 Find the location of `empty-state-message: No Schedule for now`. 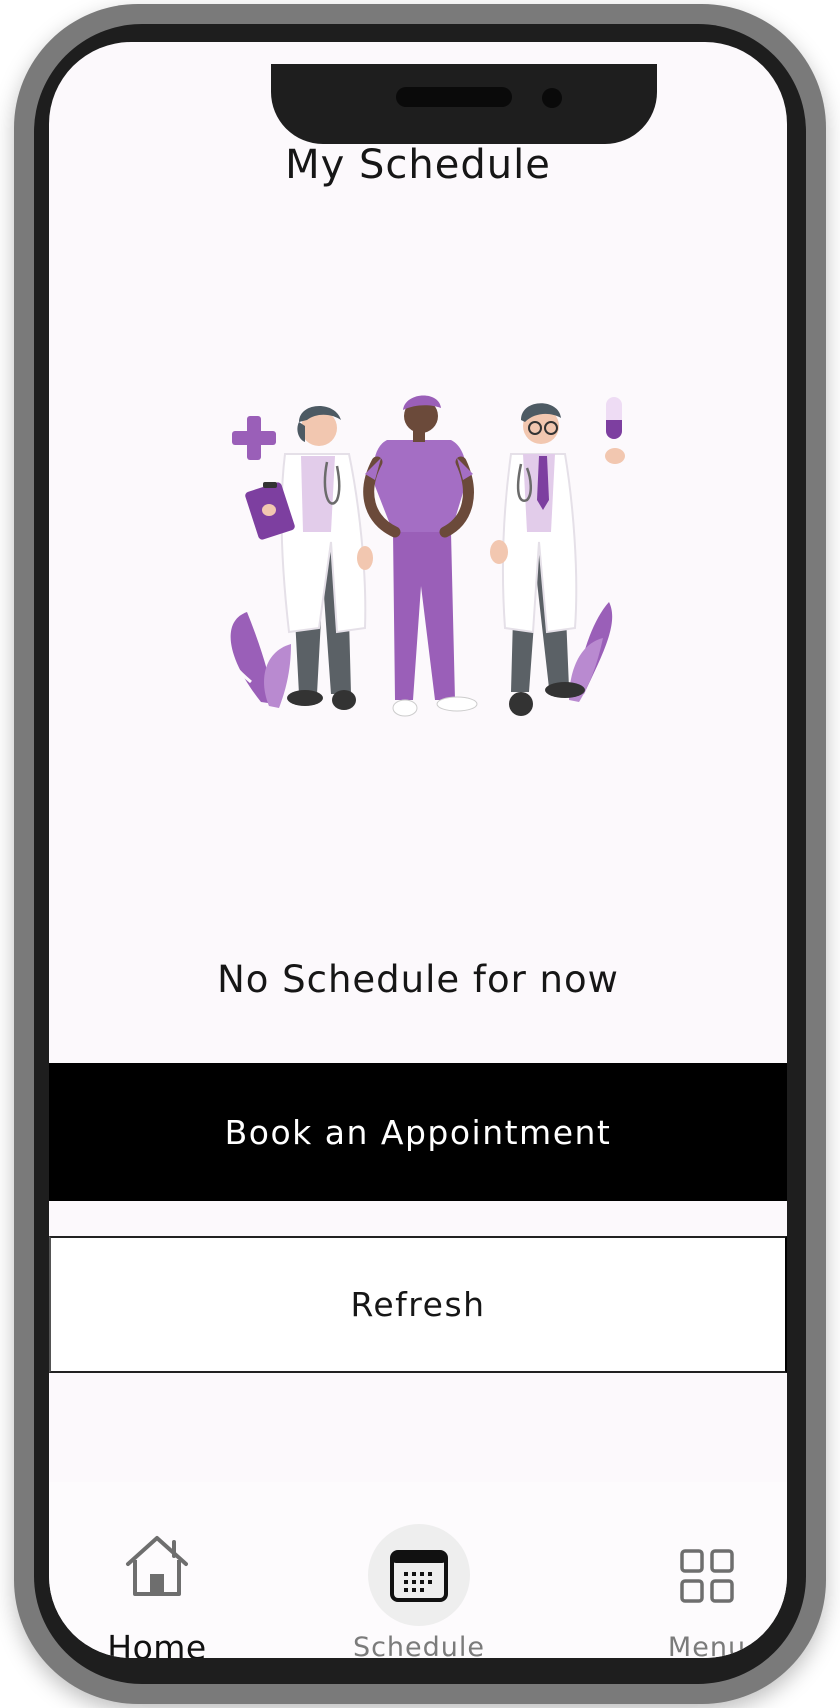

empty-state-message: No Schedule for now is located at coordinates (418, 979).